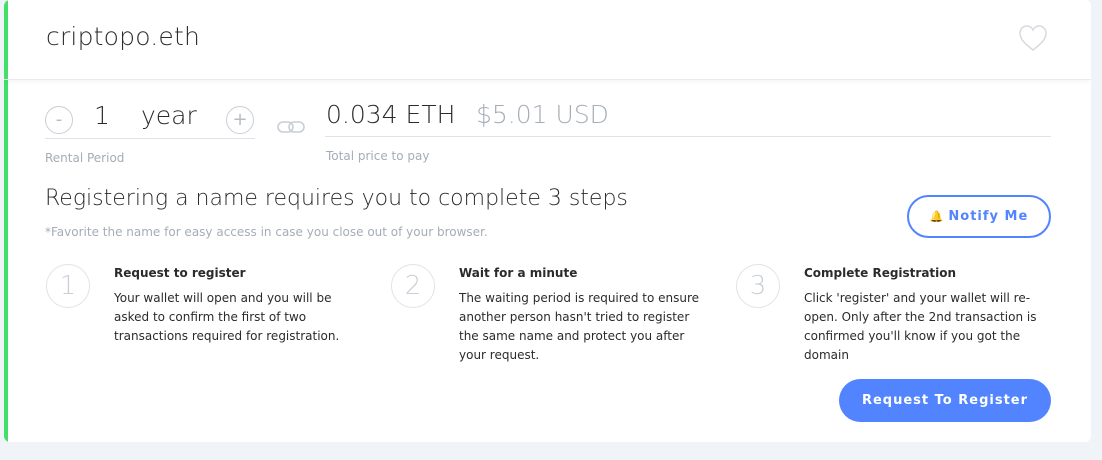 This screenshot has width=1102, height=460. I want to click on step-title: Complete Registration, so click(880, 273).